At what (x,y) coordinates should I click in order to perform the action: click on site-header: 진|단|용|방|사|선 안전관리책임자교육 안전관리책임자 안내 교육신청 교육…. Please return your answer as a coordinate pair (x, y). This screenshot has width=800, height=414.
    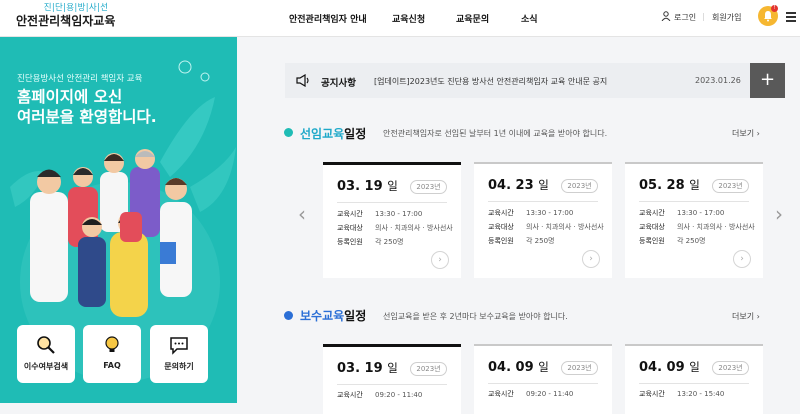
    Looking at the image, I should click on (400, 18).